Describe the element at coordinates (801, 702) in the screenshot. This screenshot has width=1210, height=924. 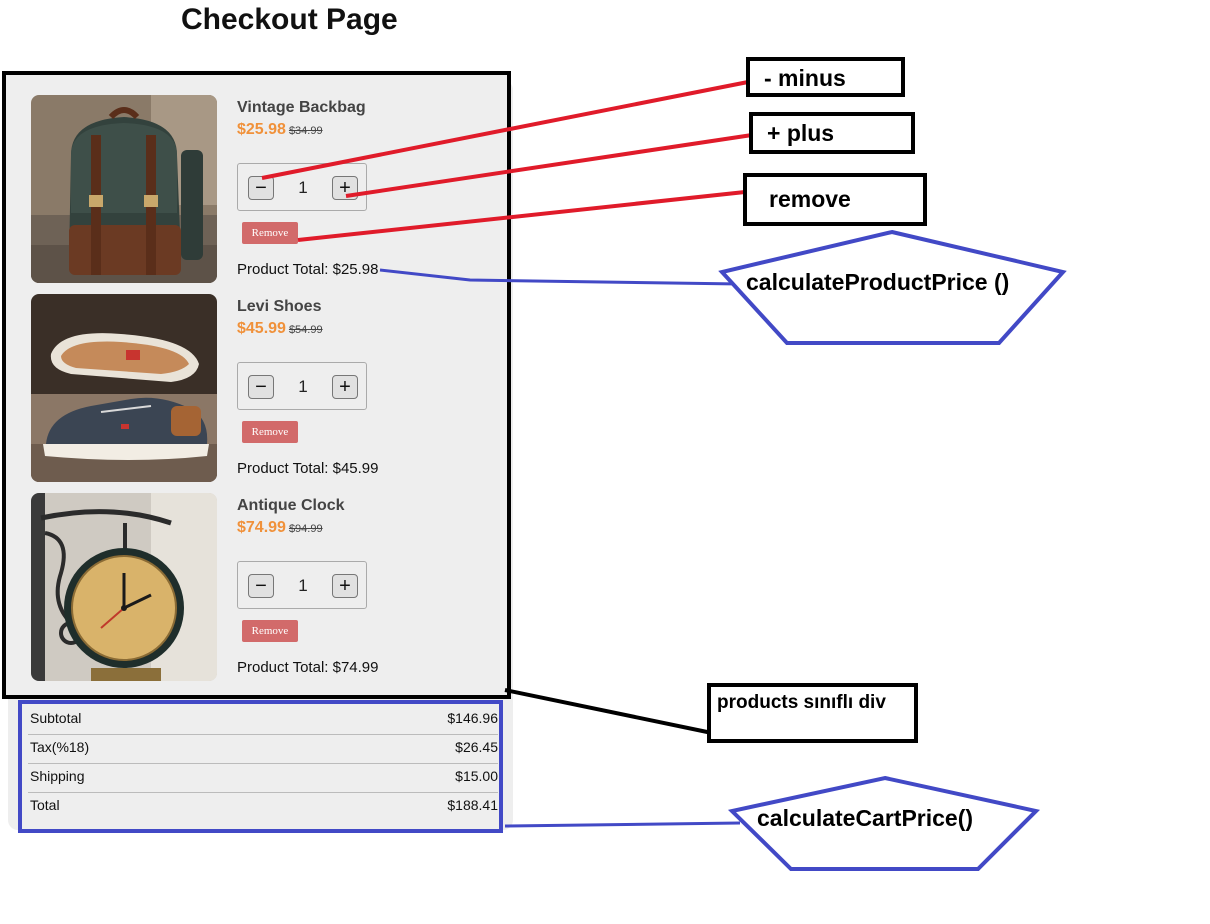
I see `products-div-annotation-text: products sınıflı div` at that location.